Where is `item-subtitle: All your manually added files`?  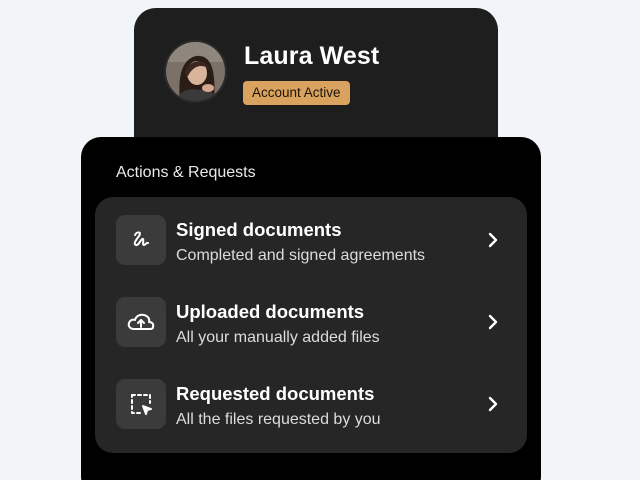
item-subtitle: All your manually added files is located at coordinates (278, 337).